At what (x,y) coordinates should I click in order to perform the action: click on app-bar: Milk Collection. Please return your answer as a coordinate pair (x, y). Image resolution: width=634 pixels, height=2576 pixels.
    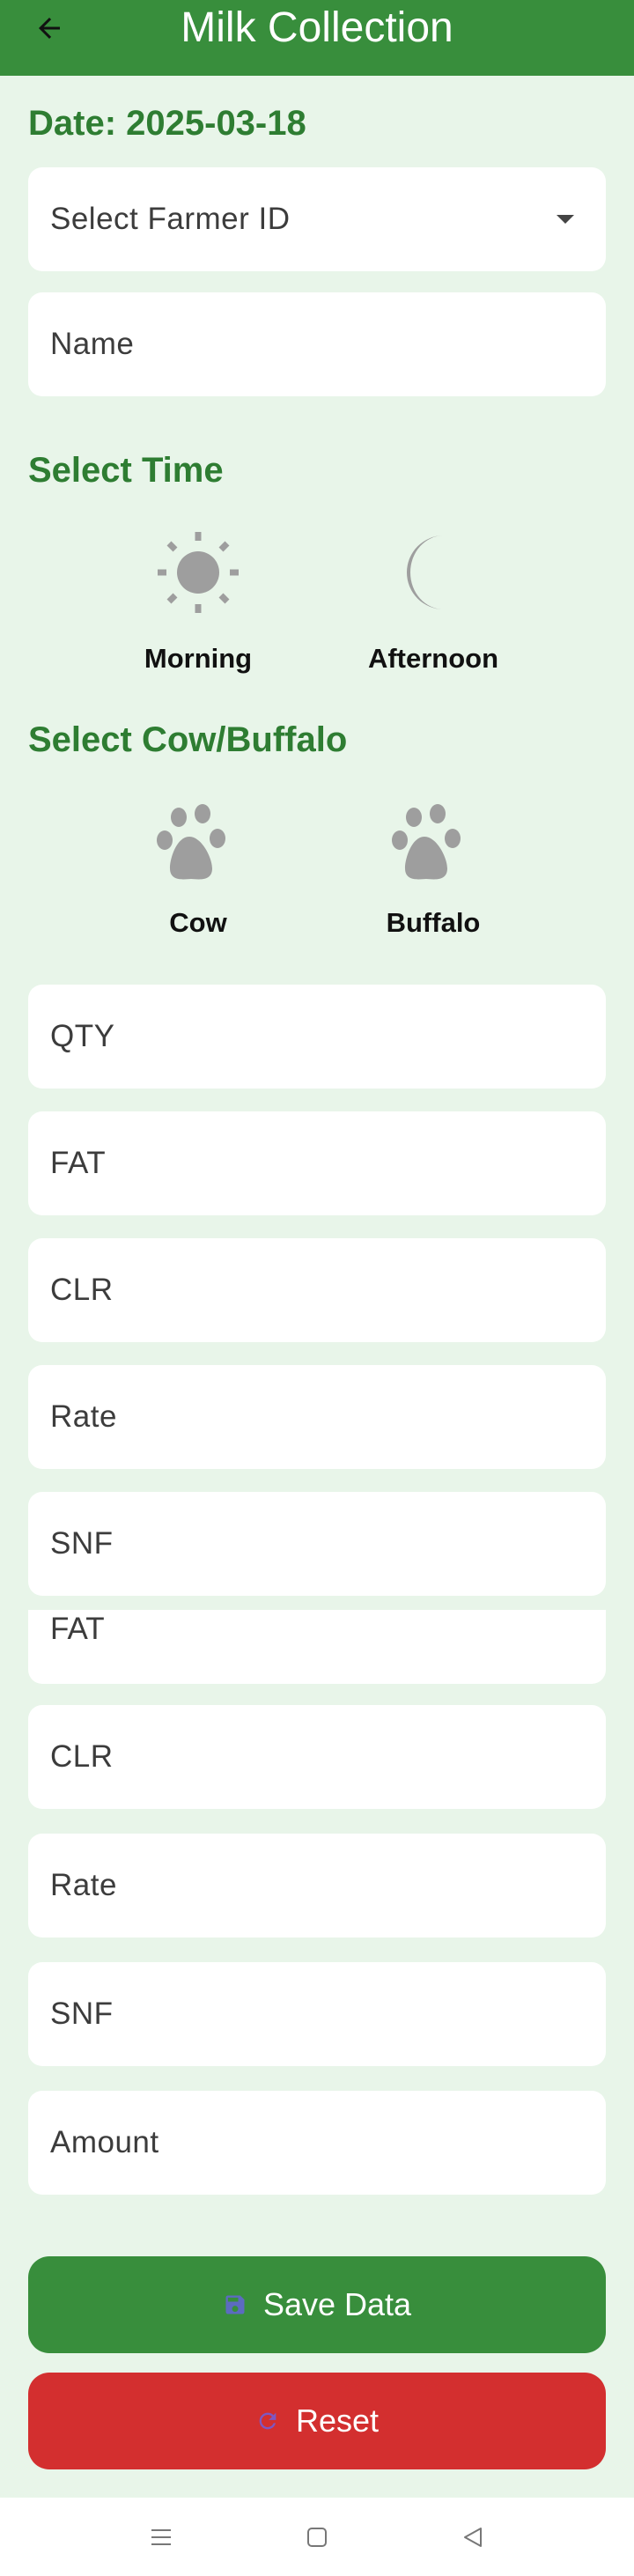
    Looking at the image, I should click on (317, 38).